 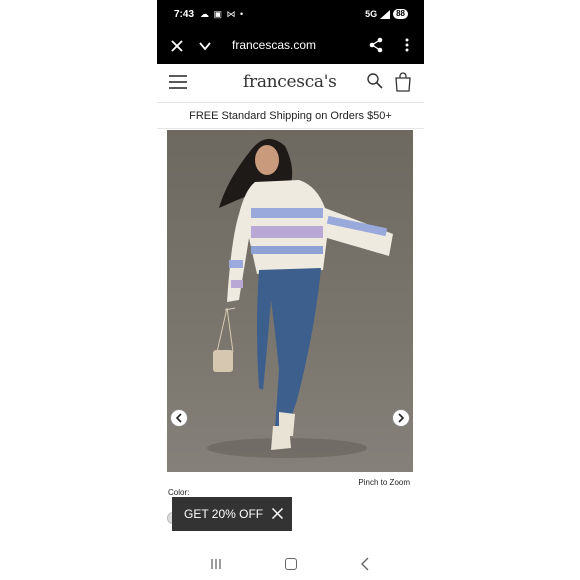 I want to click on discount-popup: GET 20% OFF, so click(x=232, y=514).